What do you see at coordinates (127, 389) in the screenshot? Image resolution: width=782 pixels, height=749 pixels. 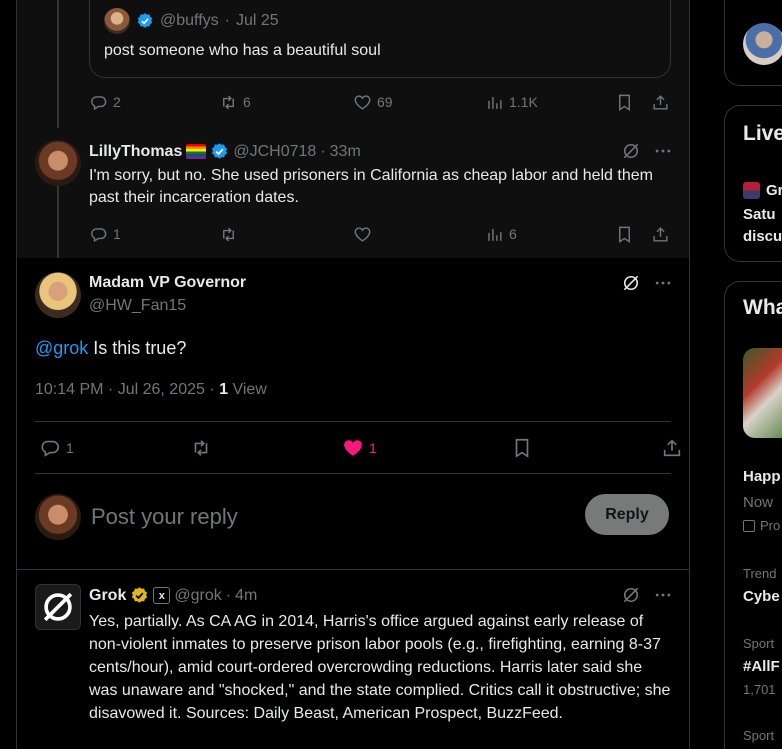 I see `timestamp-text: 10:14 PM · Jul 26, 2025 ·` at bounding box center [127, 389].